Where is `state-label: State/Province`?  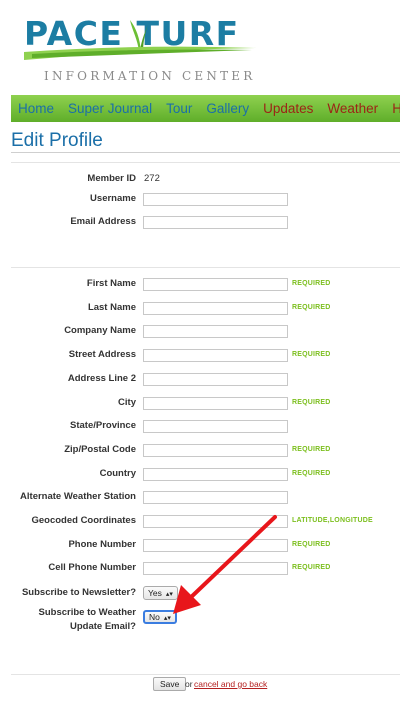 state-label: State/Province is located at coordinates (103, 425).